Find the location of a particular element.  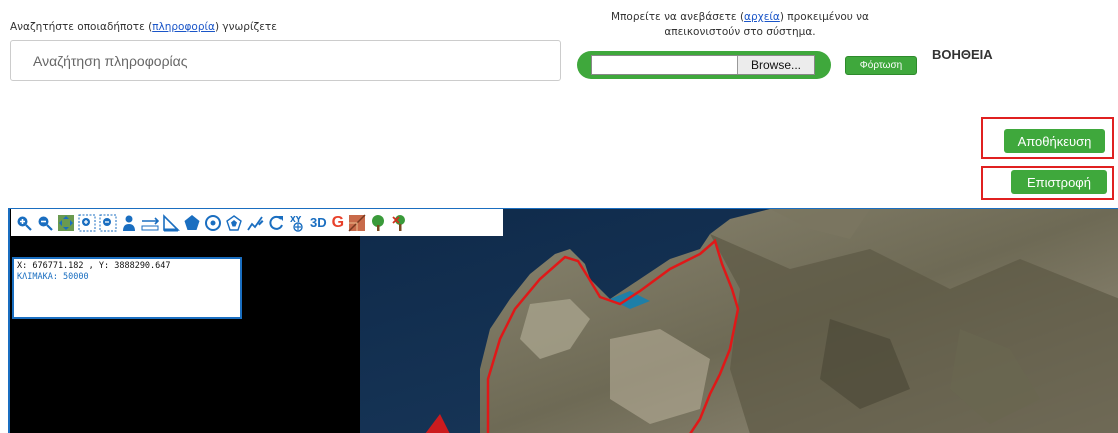

3d-view-icon: 3D is located at coordinates (318, 223).